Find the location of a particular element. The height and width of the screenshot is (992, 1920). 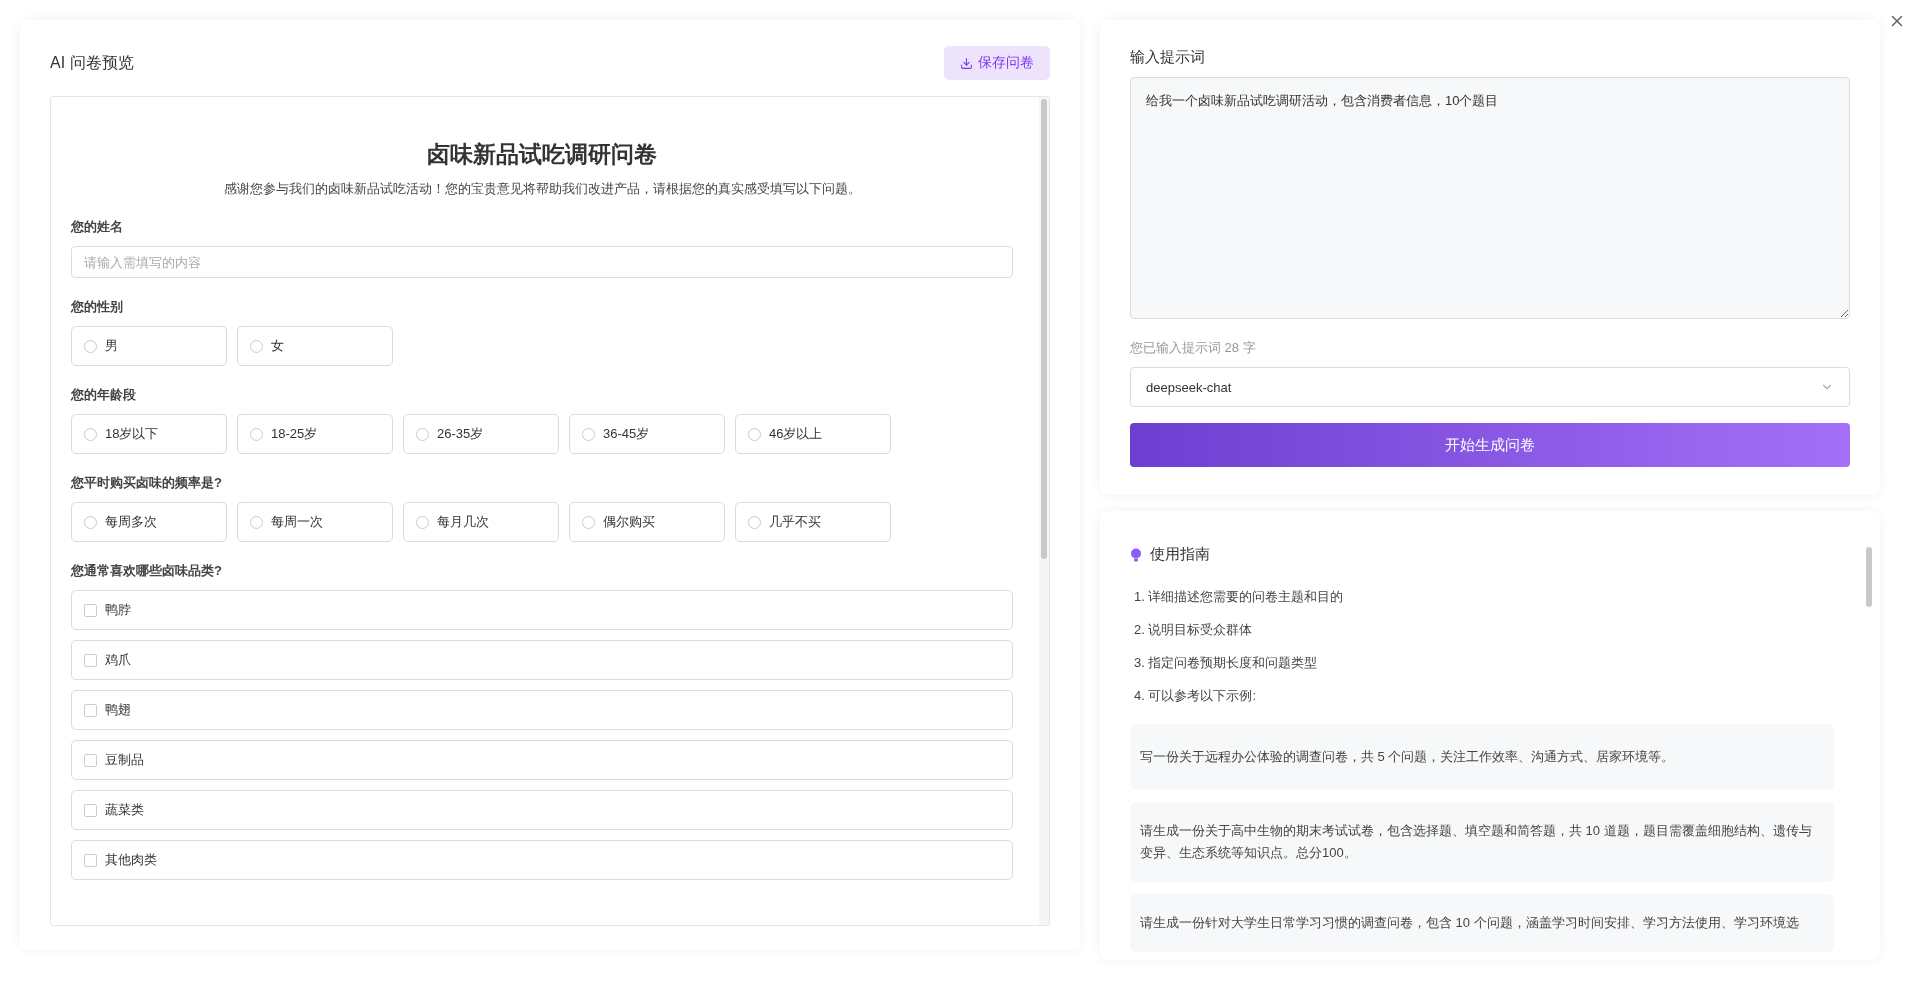

survey-description: 感谢您参与我们的卤味新品试吃活动！您的宝贵意见将帮助我们改进产品，请根据您的真实感受填写以下问题。 is located at coordinates (542, 189).